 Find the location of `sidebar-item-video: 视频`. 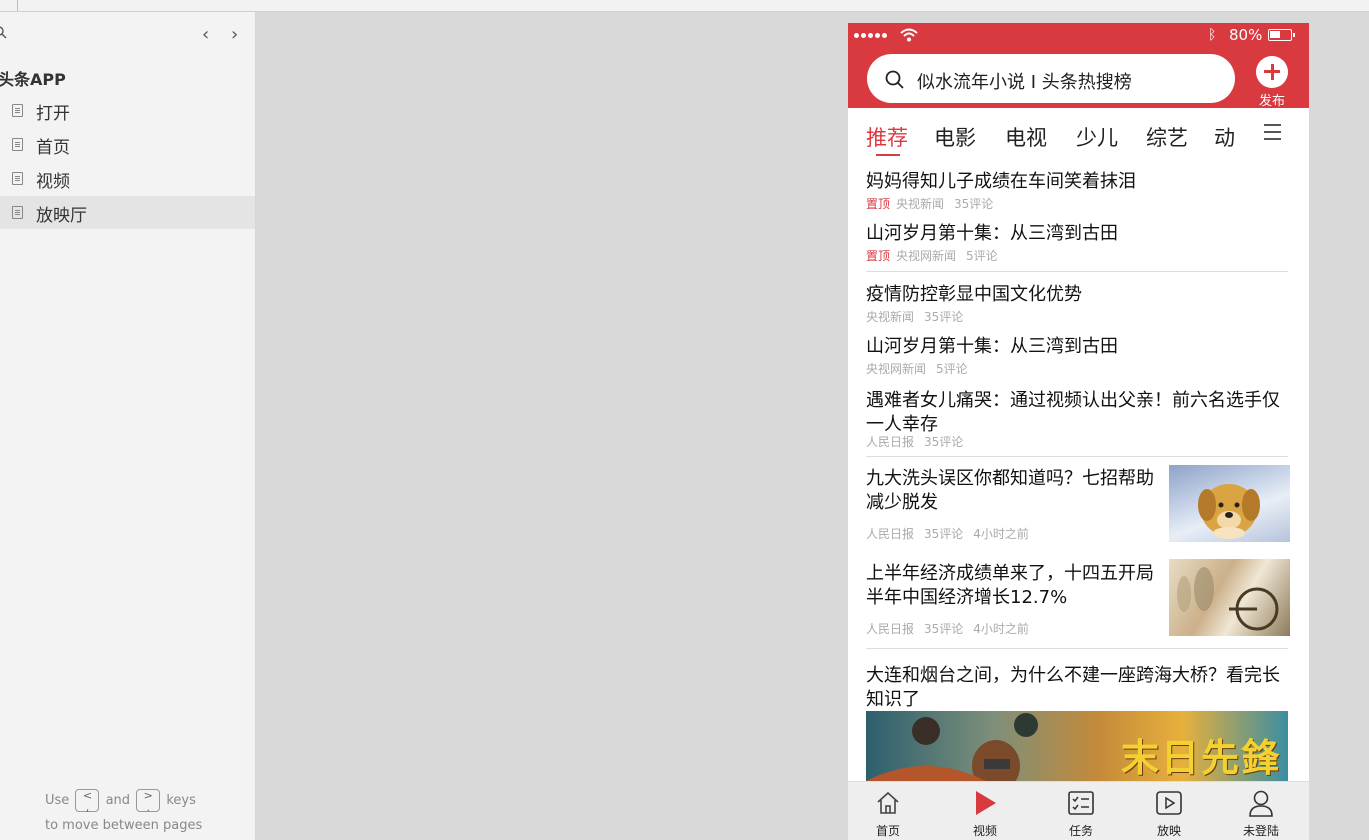

sidebar-item-video: 视频 is located at coordinates (127, 178).